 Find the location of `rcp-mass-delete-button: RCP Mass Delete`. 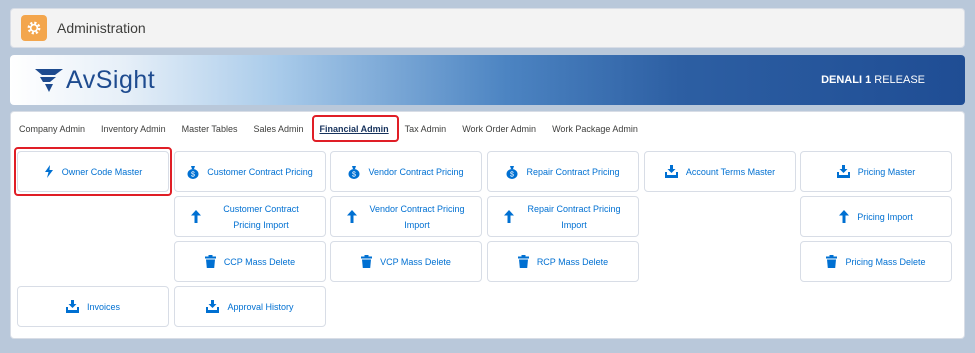

rcp-mass-delete-button: RCP Mass Delete is located at coordinates (563, 261).